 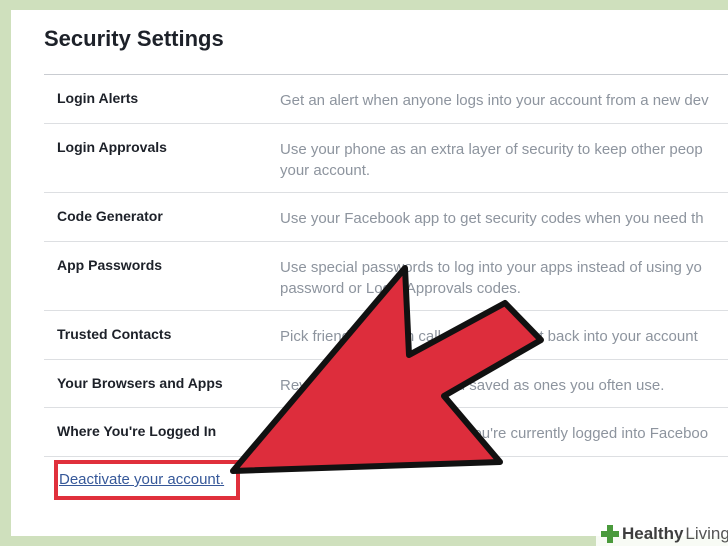 I want to click on plus-cross-icon, so click(x=610, y=534).